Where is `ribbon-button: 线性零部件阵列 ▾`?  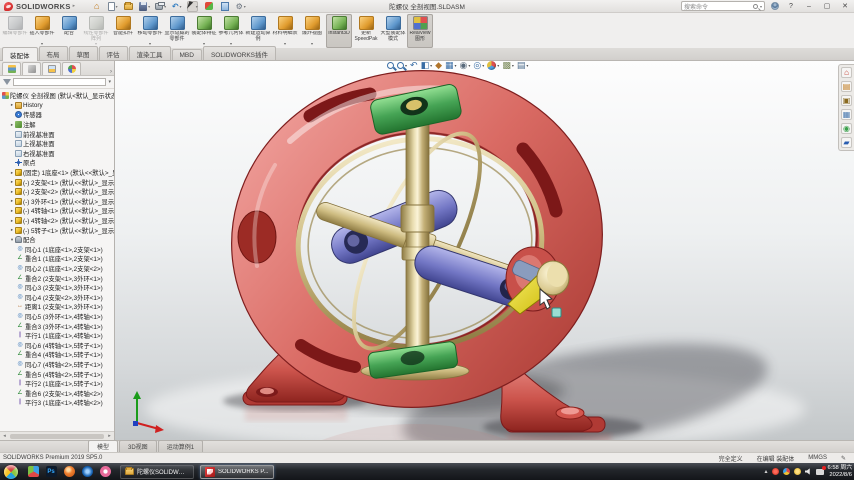 ribbon-button: 线性零部件阵列 ▾ is located at coordinates (96, 31).